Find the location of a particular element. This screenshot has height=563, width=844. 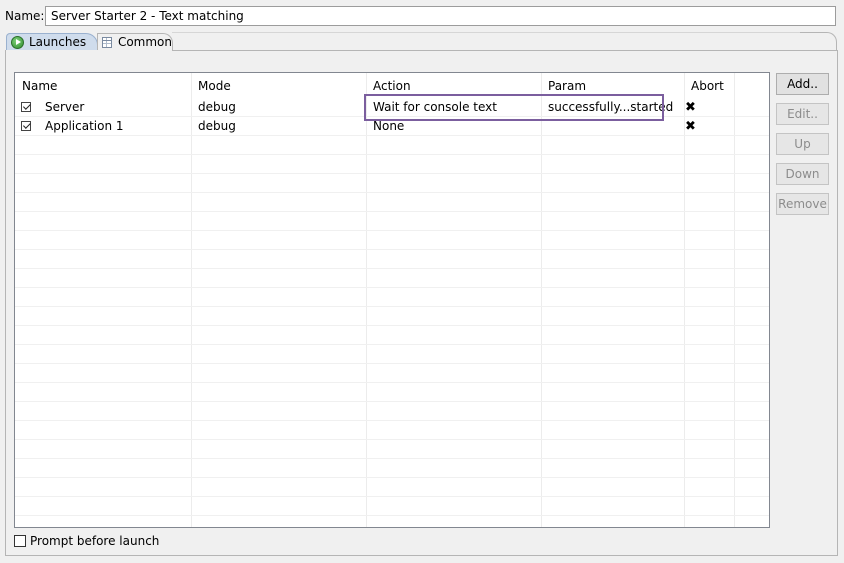

tab-common-label: Common is located at coordinates (144, 41).